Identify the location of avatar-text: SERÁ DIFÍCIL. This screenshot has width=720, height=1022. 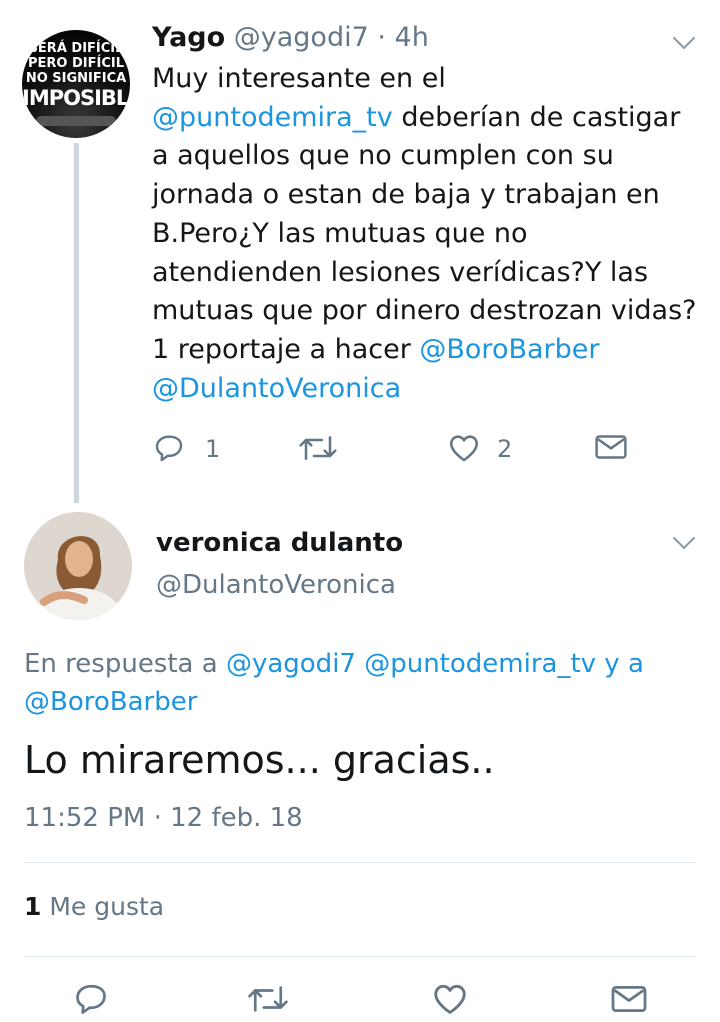
(76, 48).